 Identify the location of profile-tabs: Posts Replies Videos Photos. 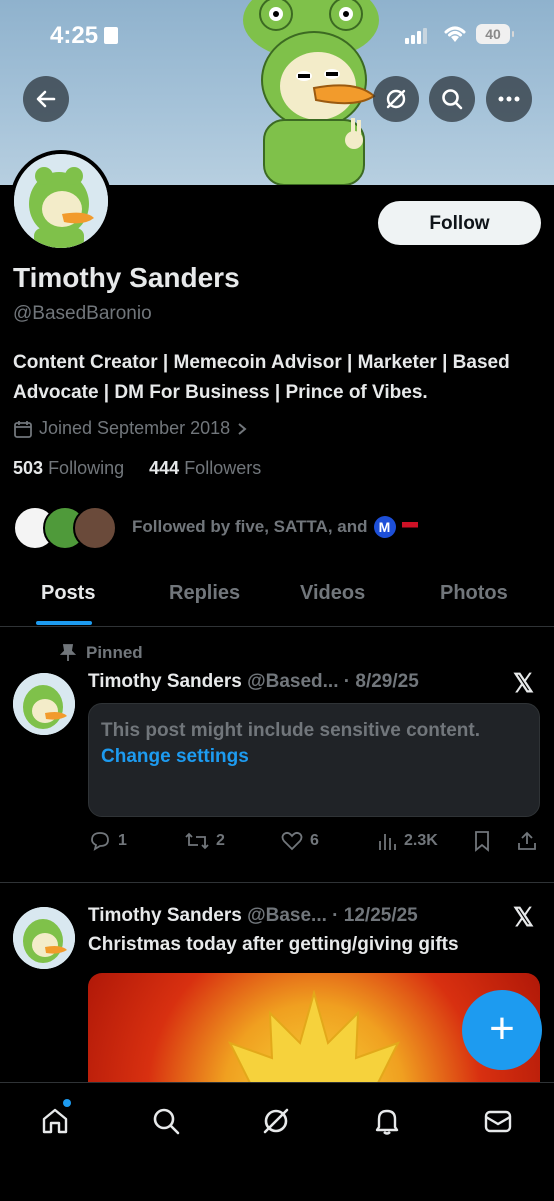
(277, 598).